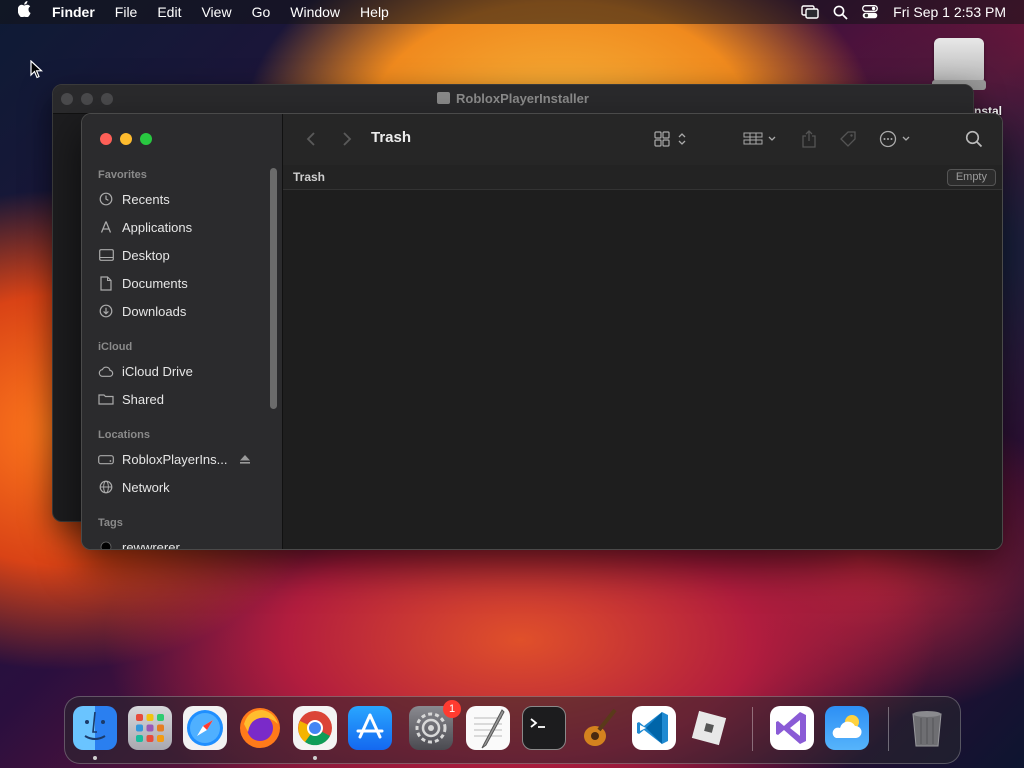 This screenshot has width=1024, height=768. I want to click on group-by-button, so click(761, 139).